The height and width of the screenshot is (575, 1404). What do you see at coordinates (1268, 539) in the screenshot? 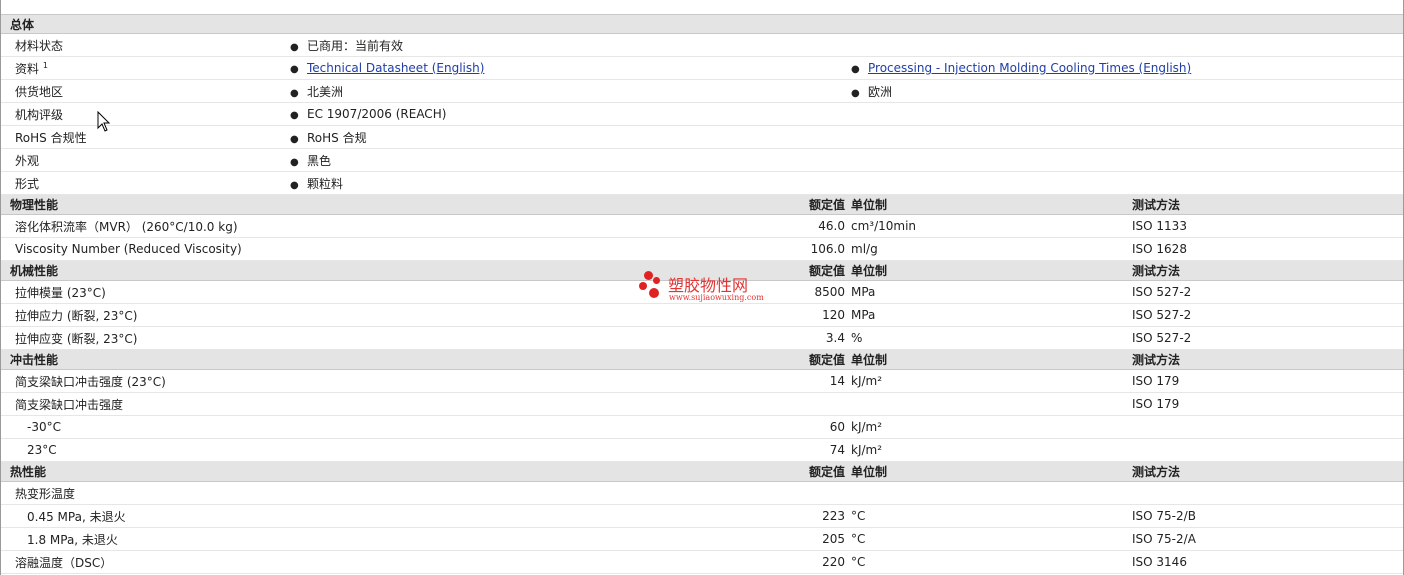
I see `row-test-method: ISO 75-2/A` at bounding box center [1268, 539].